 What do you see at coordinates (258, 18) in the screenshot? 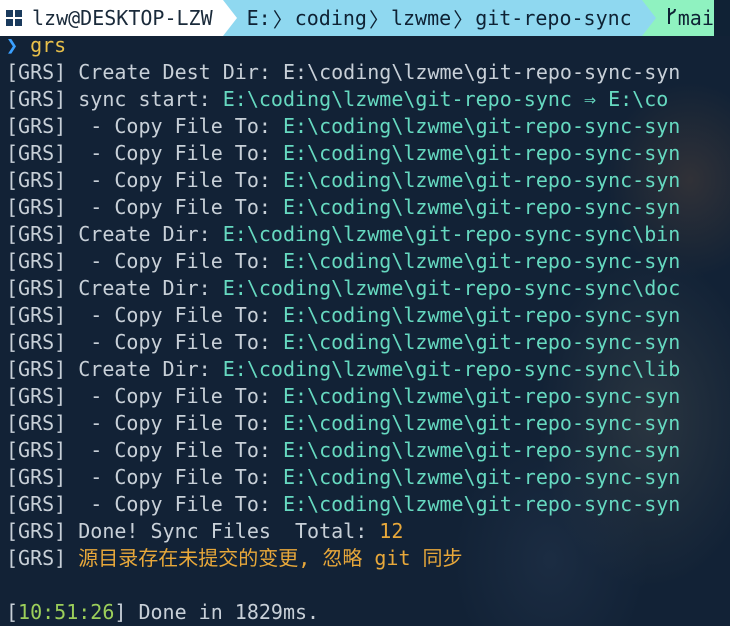
I see `prompt-path-part: E:` at bounding box center [258, 18].